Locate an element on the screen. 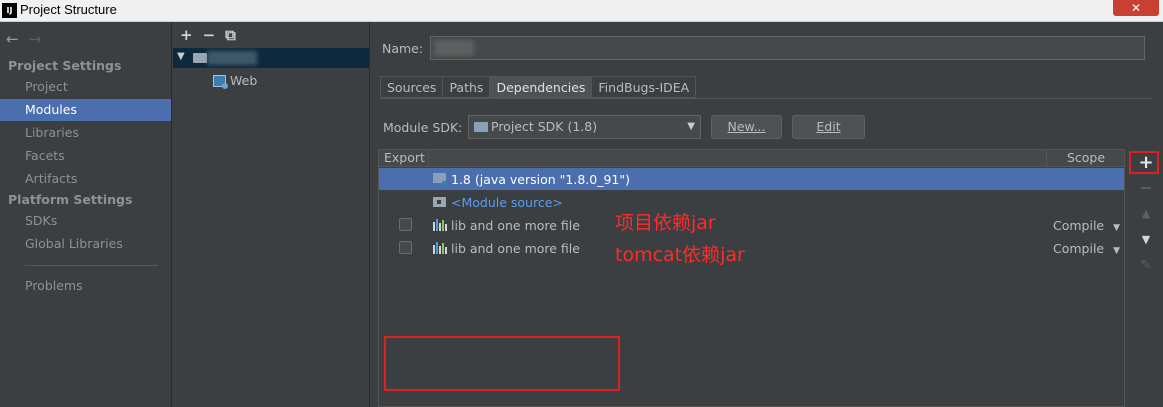 The width and height of the screenshot is (1163, 407). dependency-label: 1.8 (java version "1.8.0_91") is located at coordinates (540, 179).